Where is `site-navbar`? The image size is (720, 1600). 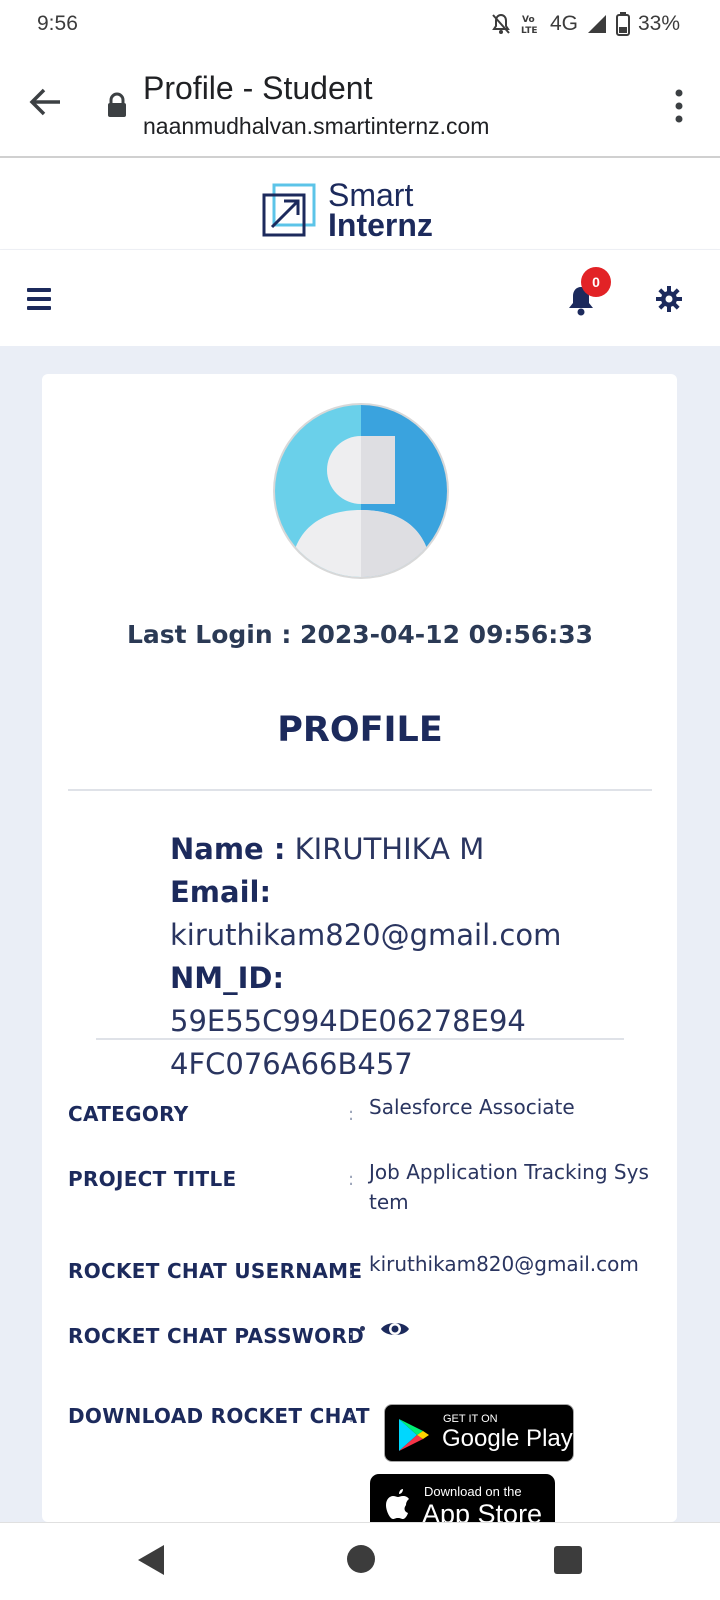 site-navbar is located at coordinates (360, 298).